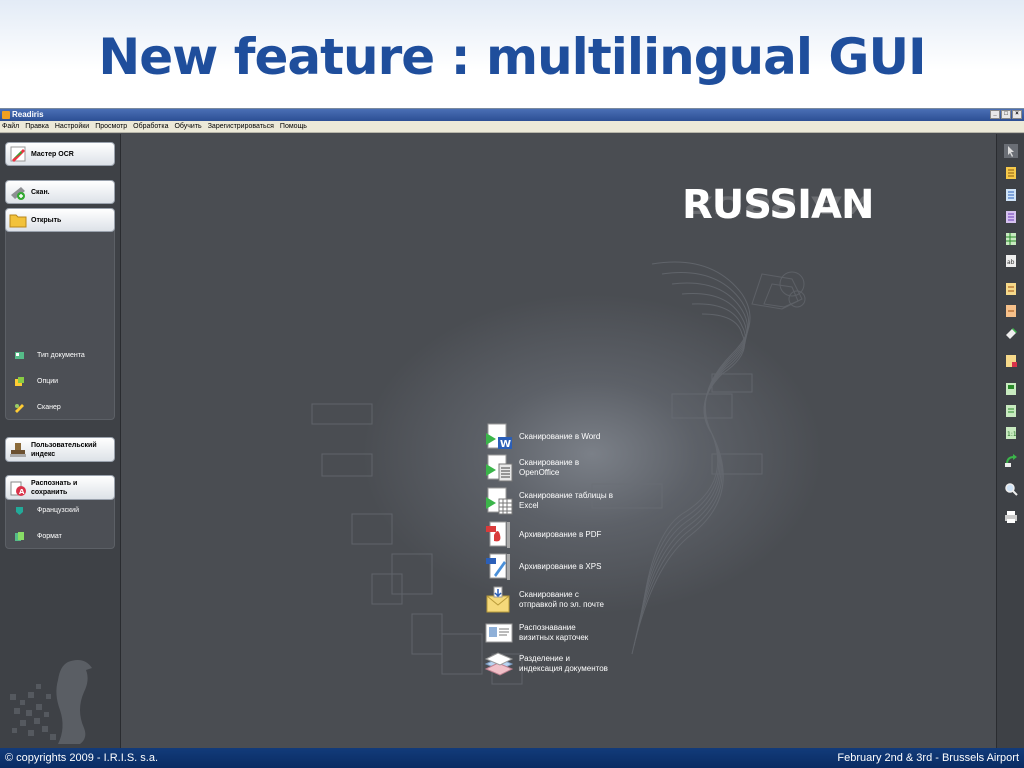 The image size is (1024, 768). What do you see at coordinates (566, 501) in the screenshot?
I see `action-label: Сканирование таблицы в Excel` at bounding box center [566, 501].